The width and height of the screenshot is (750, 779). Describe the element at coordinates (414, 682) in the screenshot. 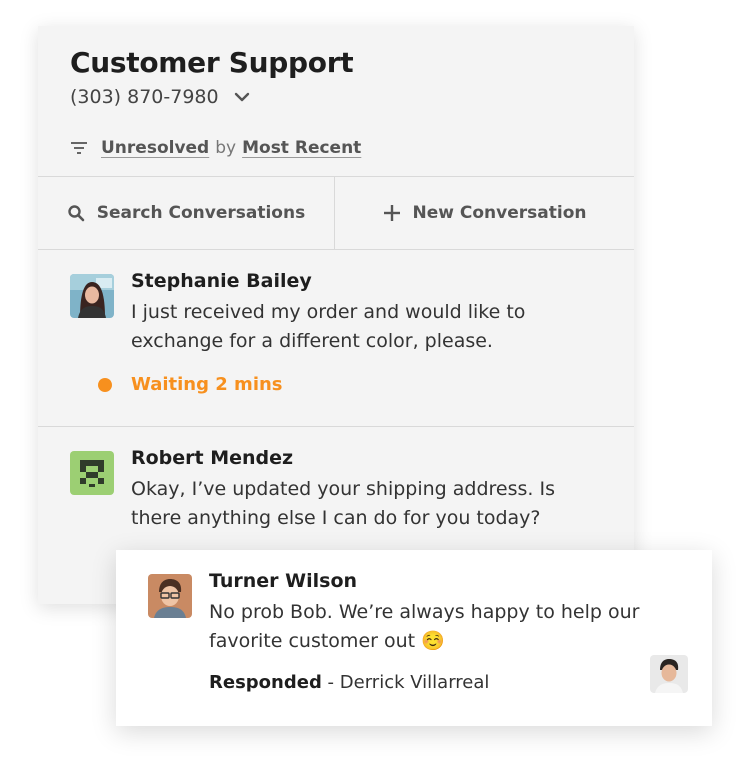

I see `responder-name: Derrick Villarreal` at that location.